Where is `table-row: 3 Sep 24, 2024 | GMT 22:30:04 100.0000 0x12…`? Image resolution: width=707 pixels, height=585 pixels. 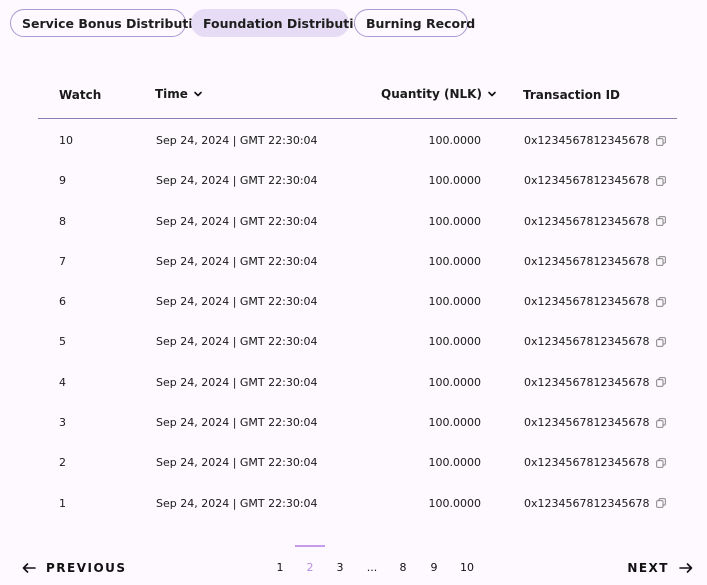 table-row: 3 Sep 24, 2024 | GMT 22:30:04 100.0000 0x12… is located at coordinates (357, 421).